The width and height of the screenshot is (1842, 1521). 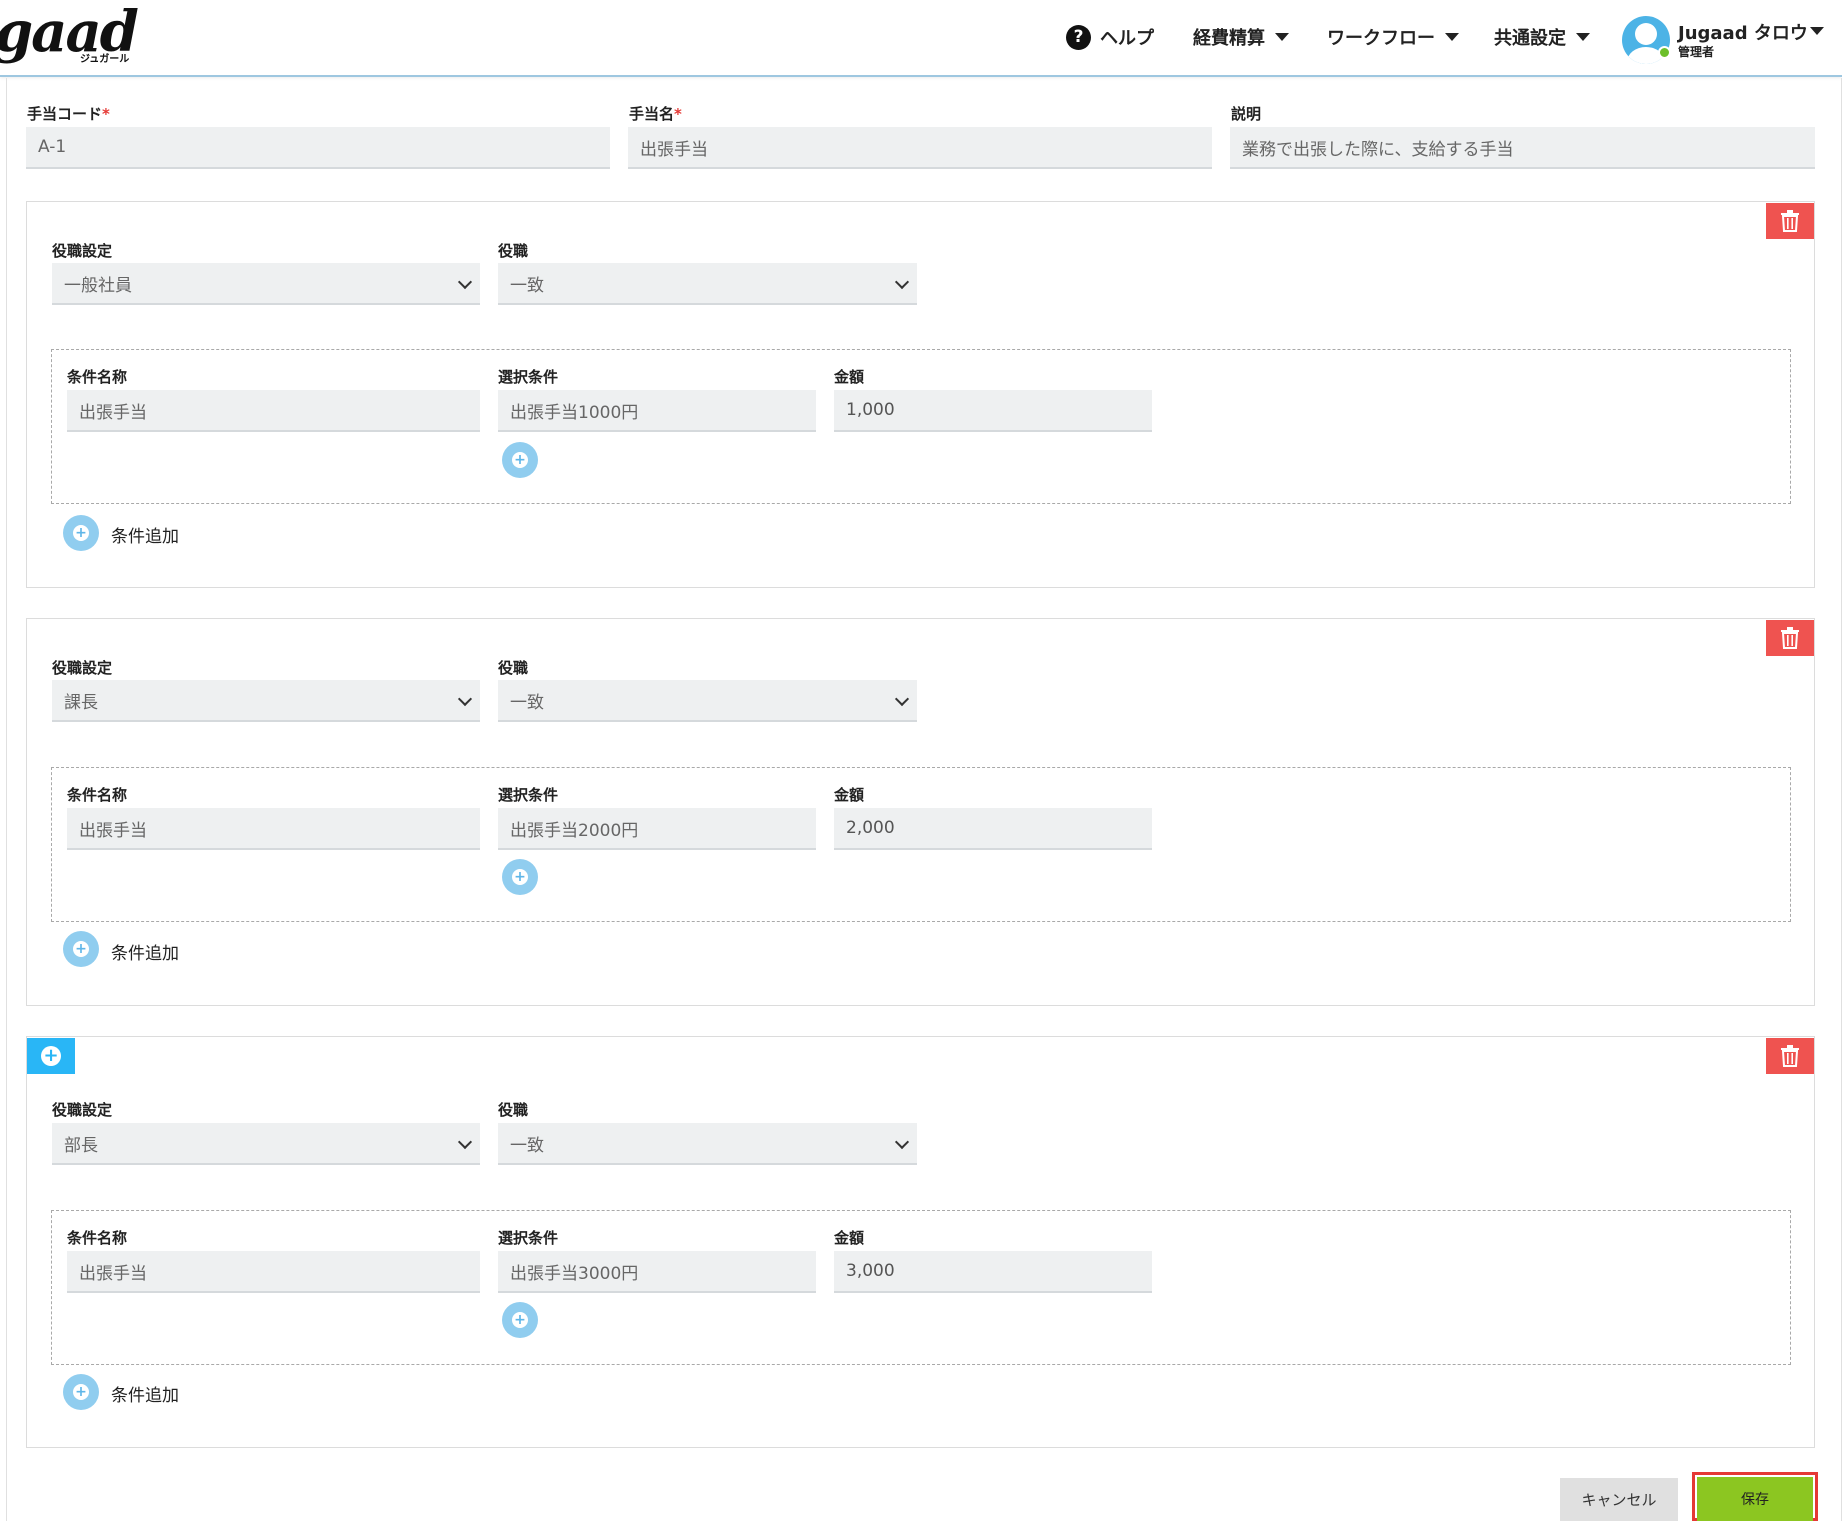 I want to click on avatar-head, so click(x=1646, y=34).